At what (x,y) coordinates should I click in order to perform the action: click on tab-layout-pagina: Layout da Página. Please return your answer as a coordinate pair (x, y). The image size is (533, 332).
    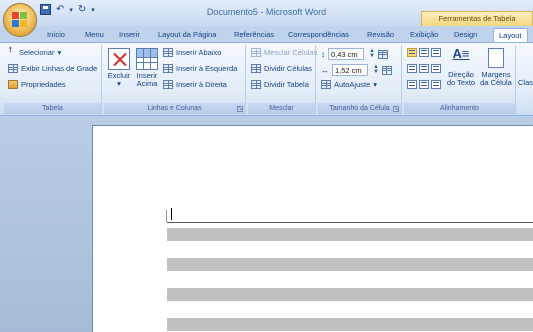
    Looking at the image, I should click on (187, 35).